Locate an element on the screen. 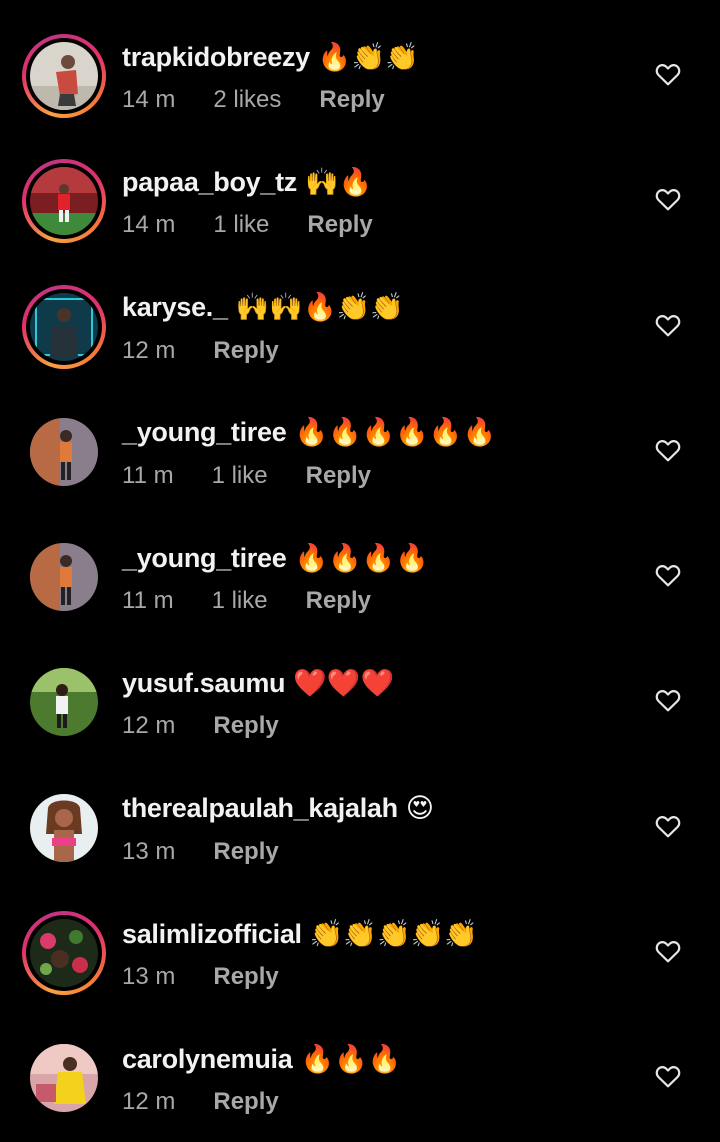 This screenshot has height=1142, width=720. comment-username: yusuf.saumu is located at coordinates (204, 683).